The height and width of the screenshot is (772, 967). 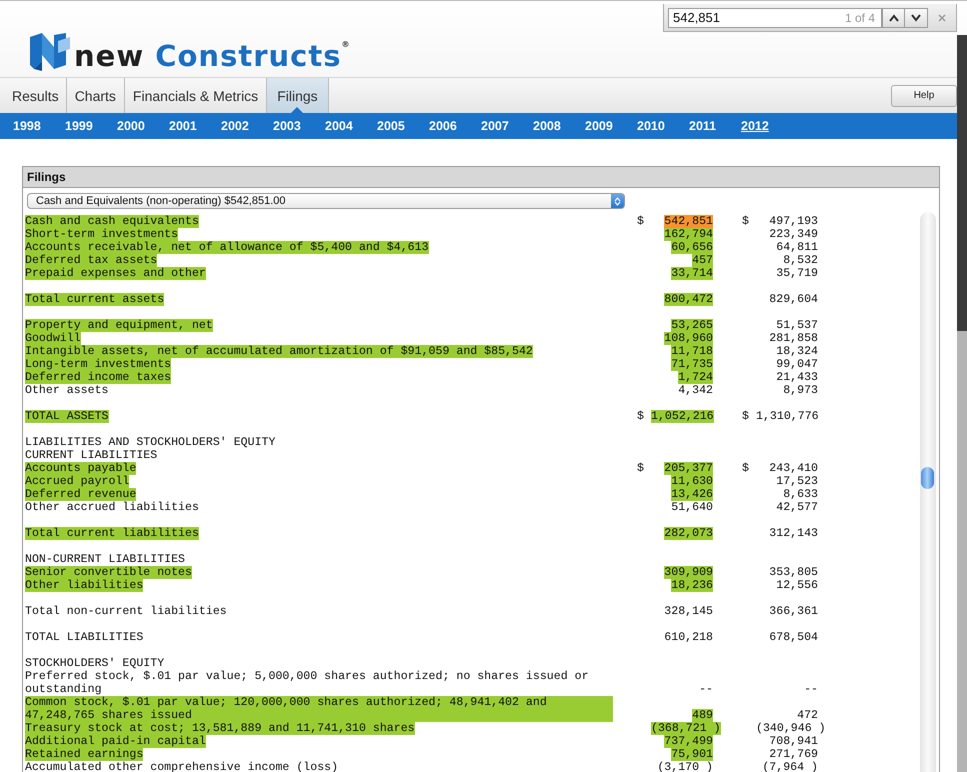 What do you see at coordinates (115, 741) in the screenshot?
I see `line-item-label: Additional paid-in capital` at bounding box center [115, 741].